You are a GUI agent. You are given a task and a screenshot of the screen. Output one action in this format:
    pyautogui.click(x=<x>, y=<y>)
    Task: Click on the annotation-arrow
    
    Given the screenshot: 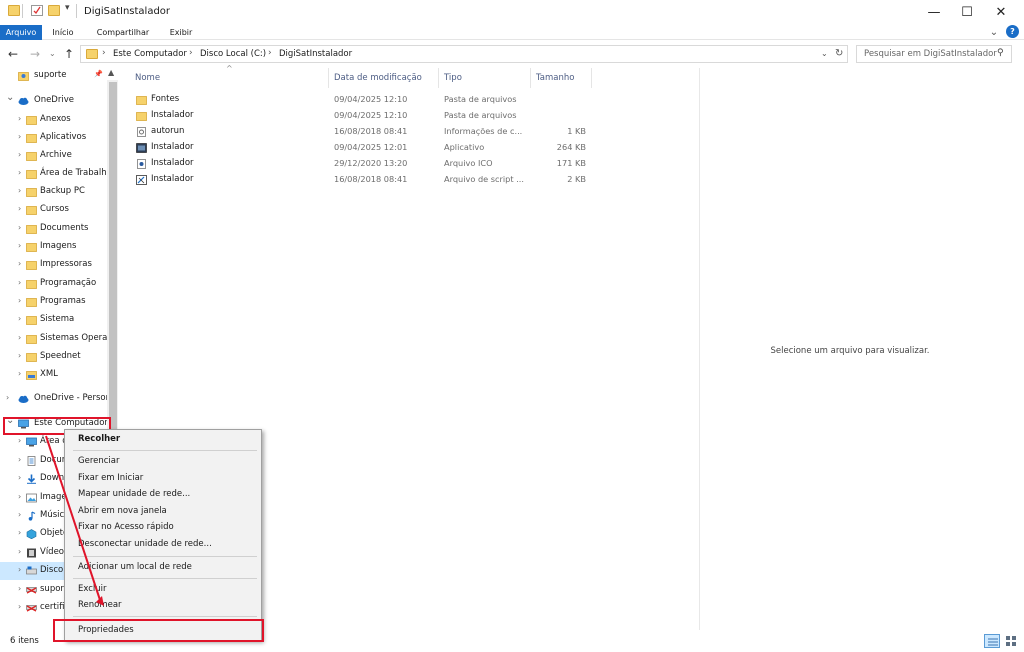 What is the action you would take?
    pyautogui.click(x=74, y=520)
    